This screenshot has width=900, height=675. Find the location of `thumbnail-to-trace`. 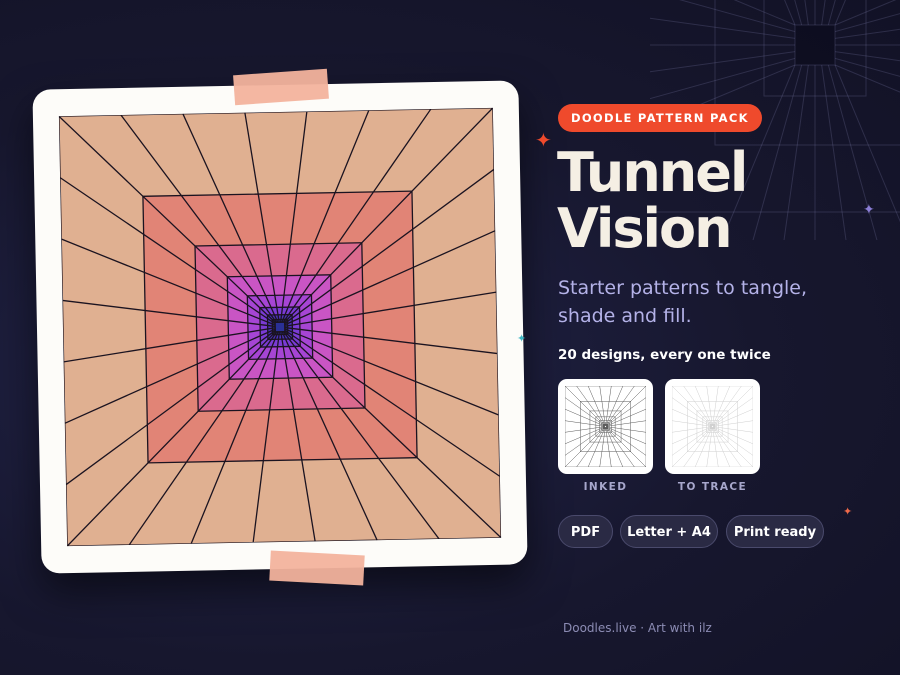

thumbnail-to-trace is located at coordinates (712, 426).